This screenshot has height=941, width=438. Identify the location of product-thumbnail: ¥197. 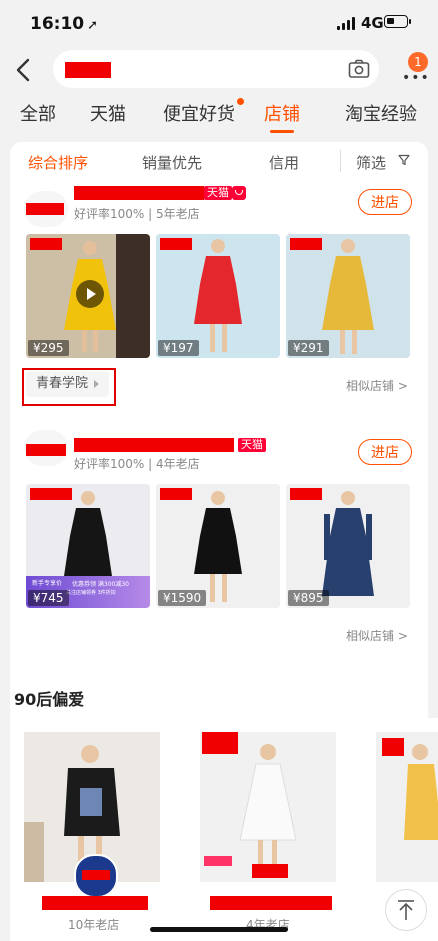
(218, 296).